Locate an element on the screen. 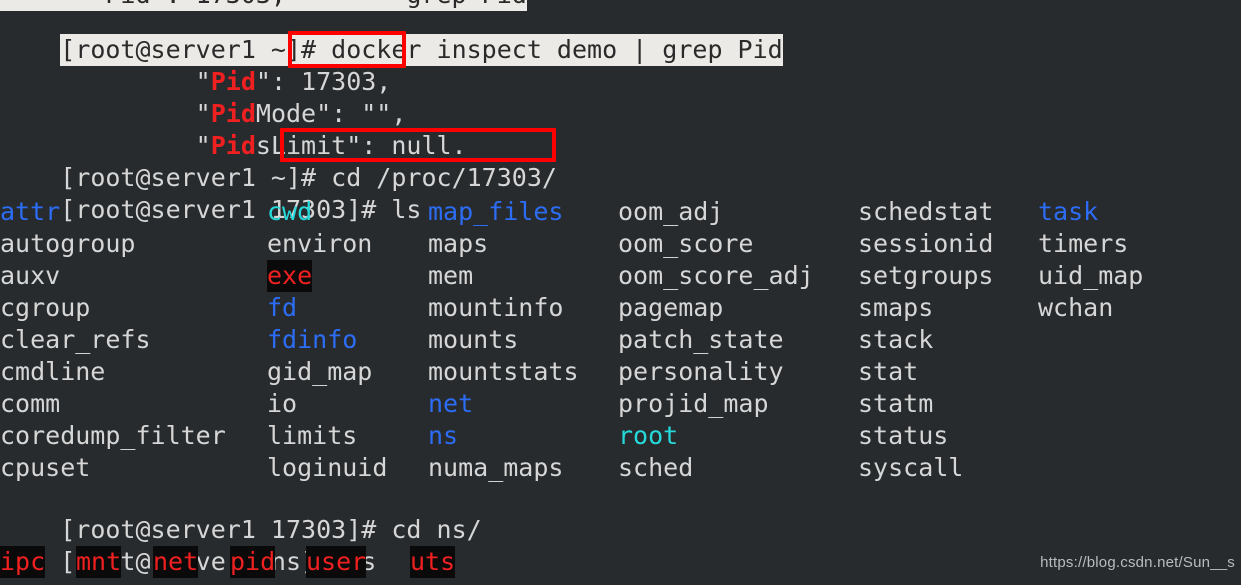 The height and width of the screenshot is (585, 1241). ls-entry-cwd: cwd is located at coordinates (290, 211).